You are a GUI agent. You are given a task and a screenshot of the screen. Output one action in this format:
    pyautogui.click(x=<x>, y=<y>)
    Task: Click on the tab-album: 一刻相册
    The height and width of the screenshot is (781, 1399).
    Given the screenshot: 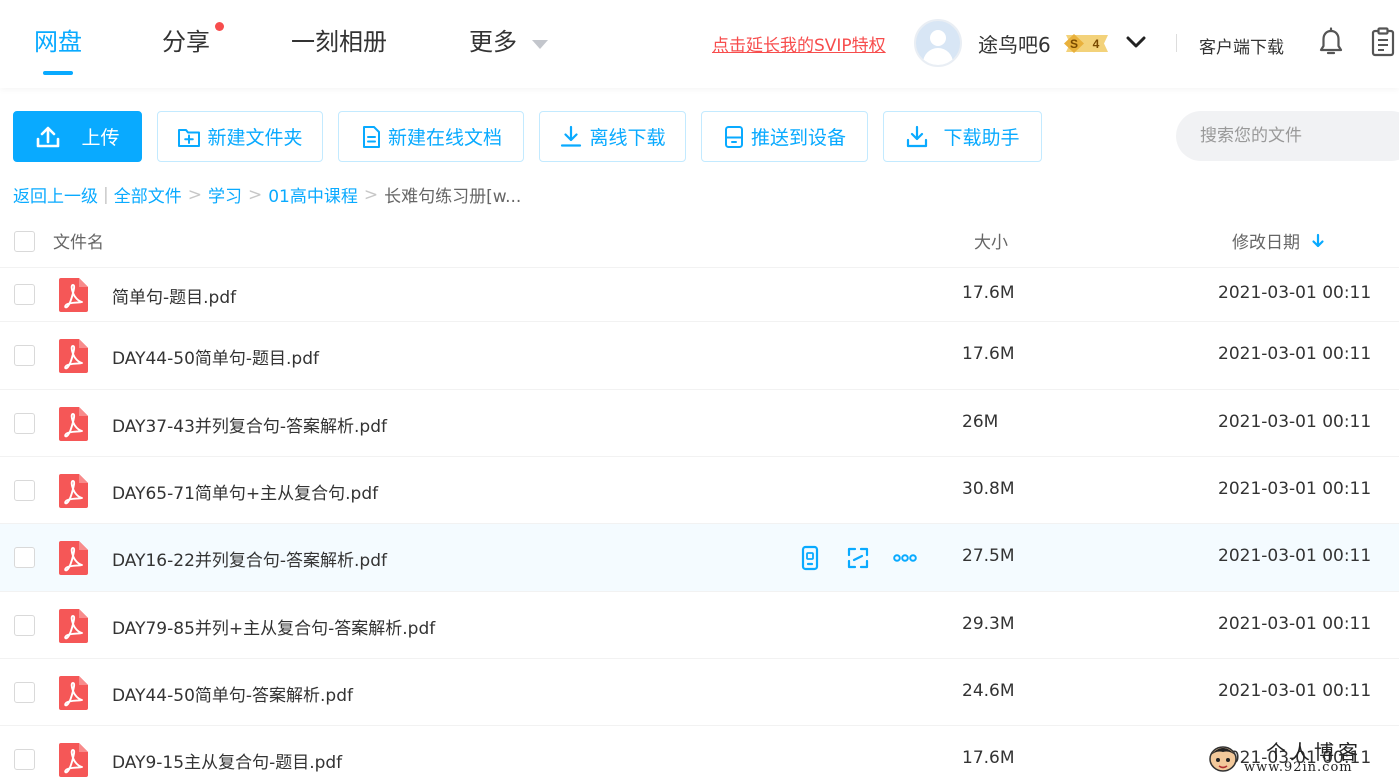 What is the action you would take?
    pyautogui.click(x=339, y=42)
    